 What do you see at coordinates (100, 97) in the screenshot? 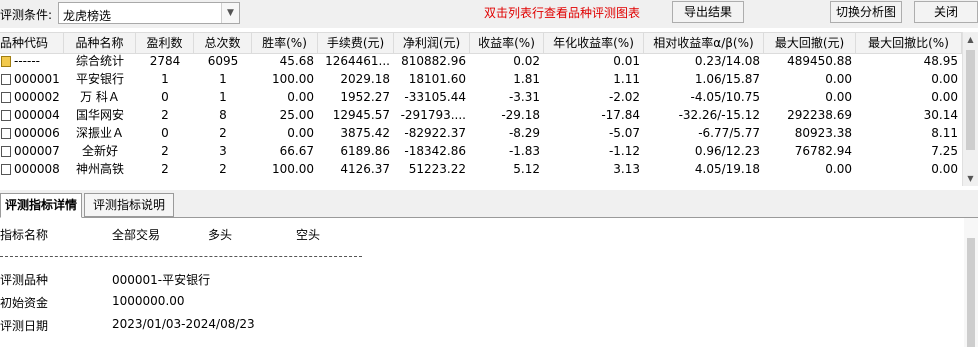
I see `cell-name: 万 科Ａ` at bounding box center [100, 97].